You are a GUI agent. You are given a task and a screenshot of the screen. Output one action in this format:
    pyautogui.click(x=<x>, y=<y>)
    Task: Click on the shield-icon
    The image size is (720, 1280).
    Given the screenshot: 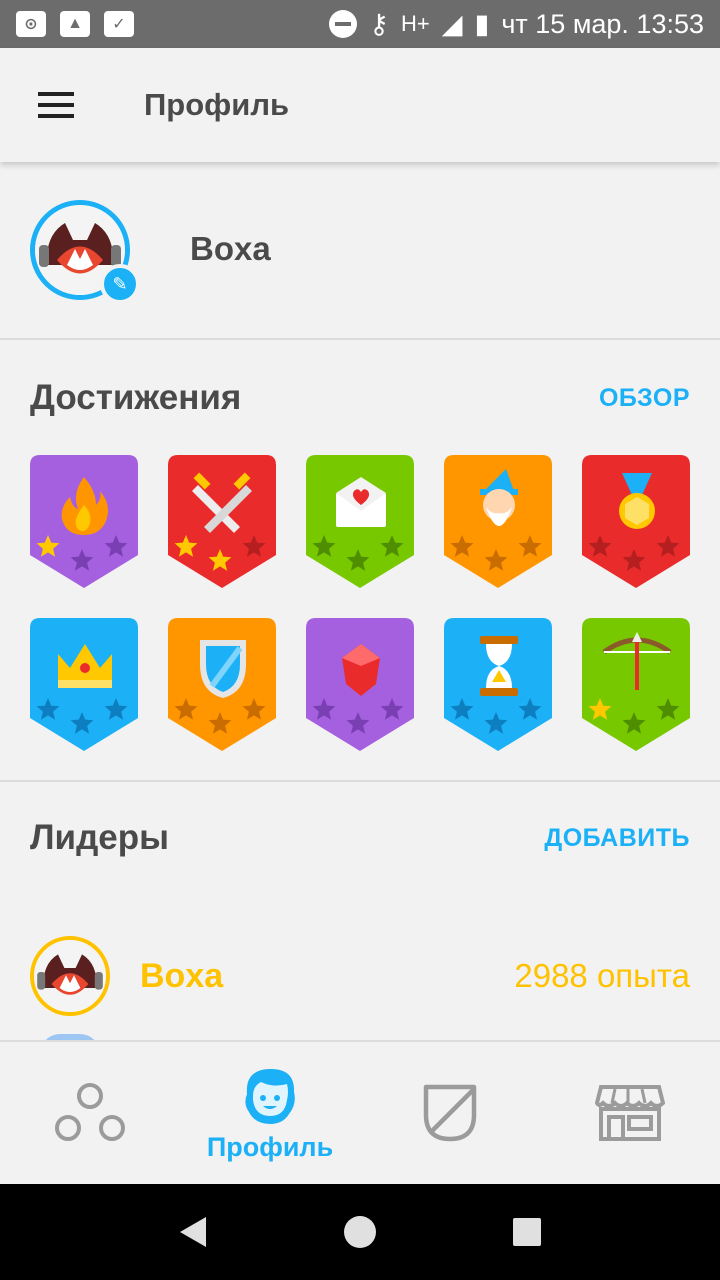 What is the action you would take?
    pyautogui.click(x=222, y=684)
    